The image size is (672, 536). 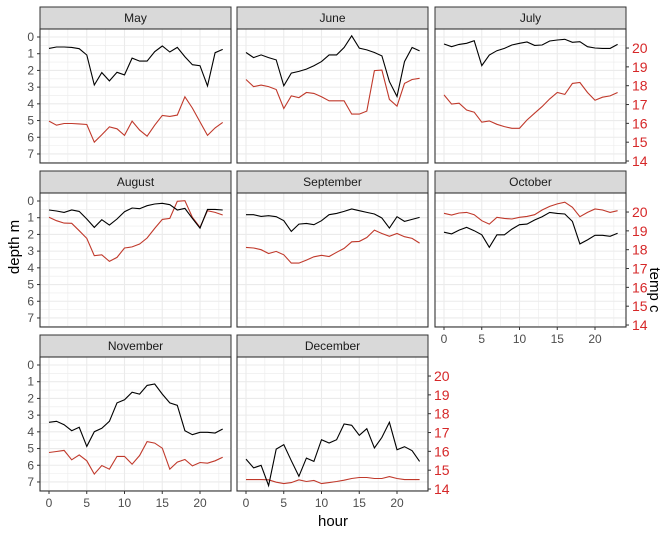 What do you see at coordinates (332, 18) in the screenshot?
I see `facet-strip-label: June` at bounding box center [332, 18].